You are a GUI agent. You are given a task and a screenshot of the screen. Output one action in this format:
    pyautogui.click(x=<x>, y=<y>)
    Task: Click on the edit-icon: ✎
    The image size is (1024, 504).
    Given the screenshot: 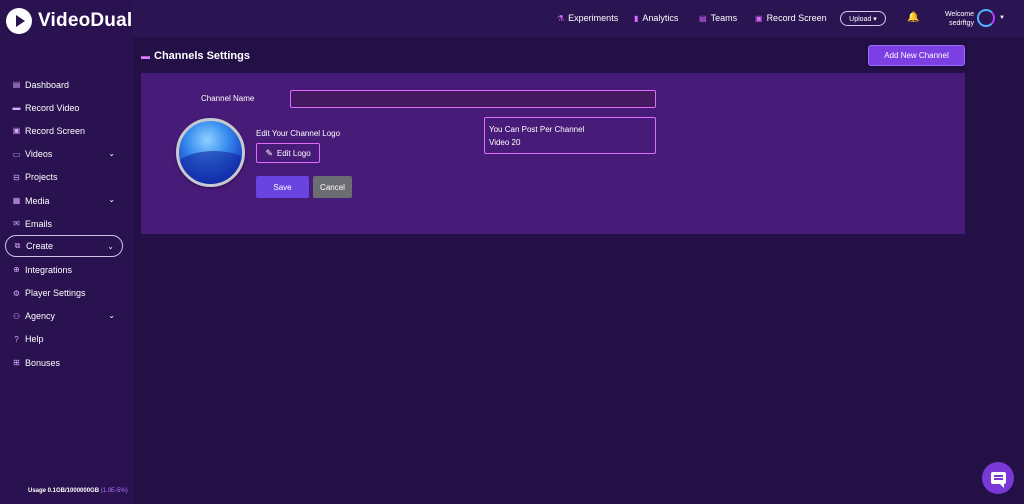 What is the action you would take?
    pyautogui.click(x=269, y=152)
    